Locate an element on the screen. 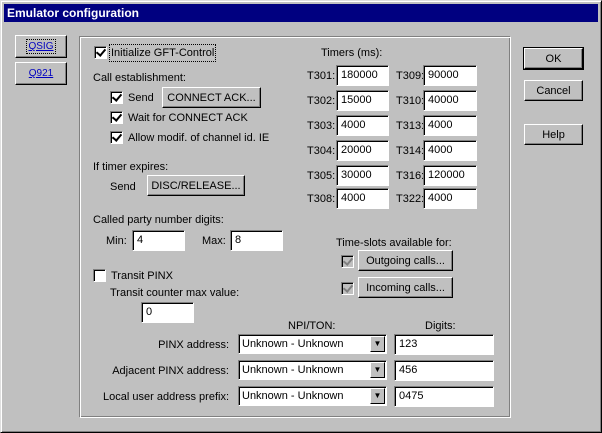  timer-value-input: 20000 is located at coordinates (362, 150).